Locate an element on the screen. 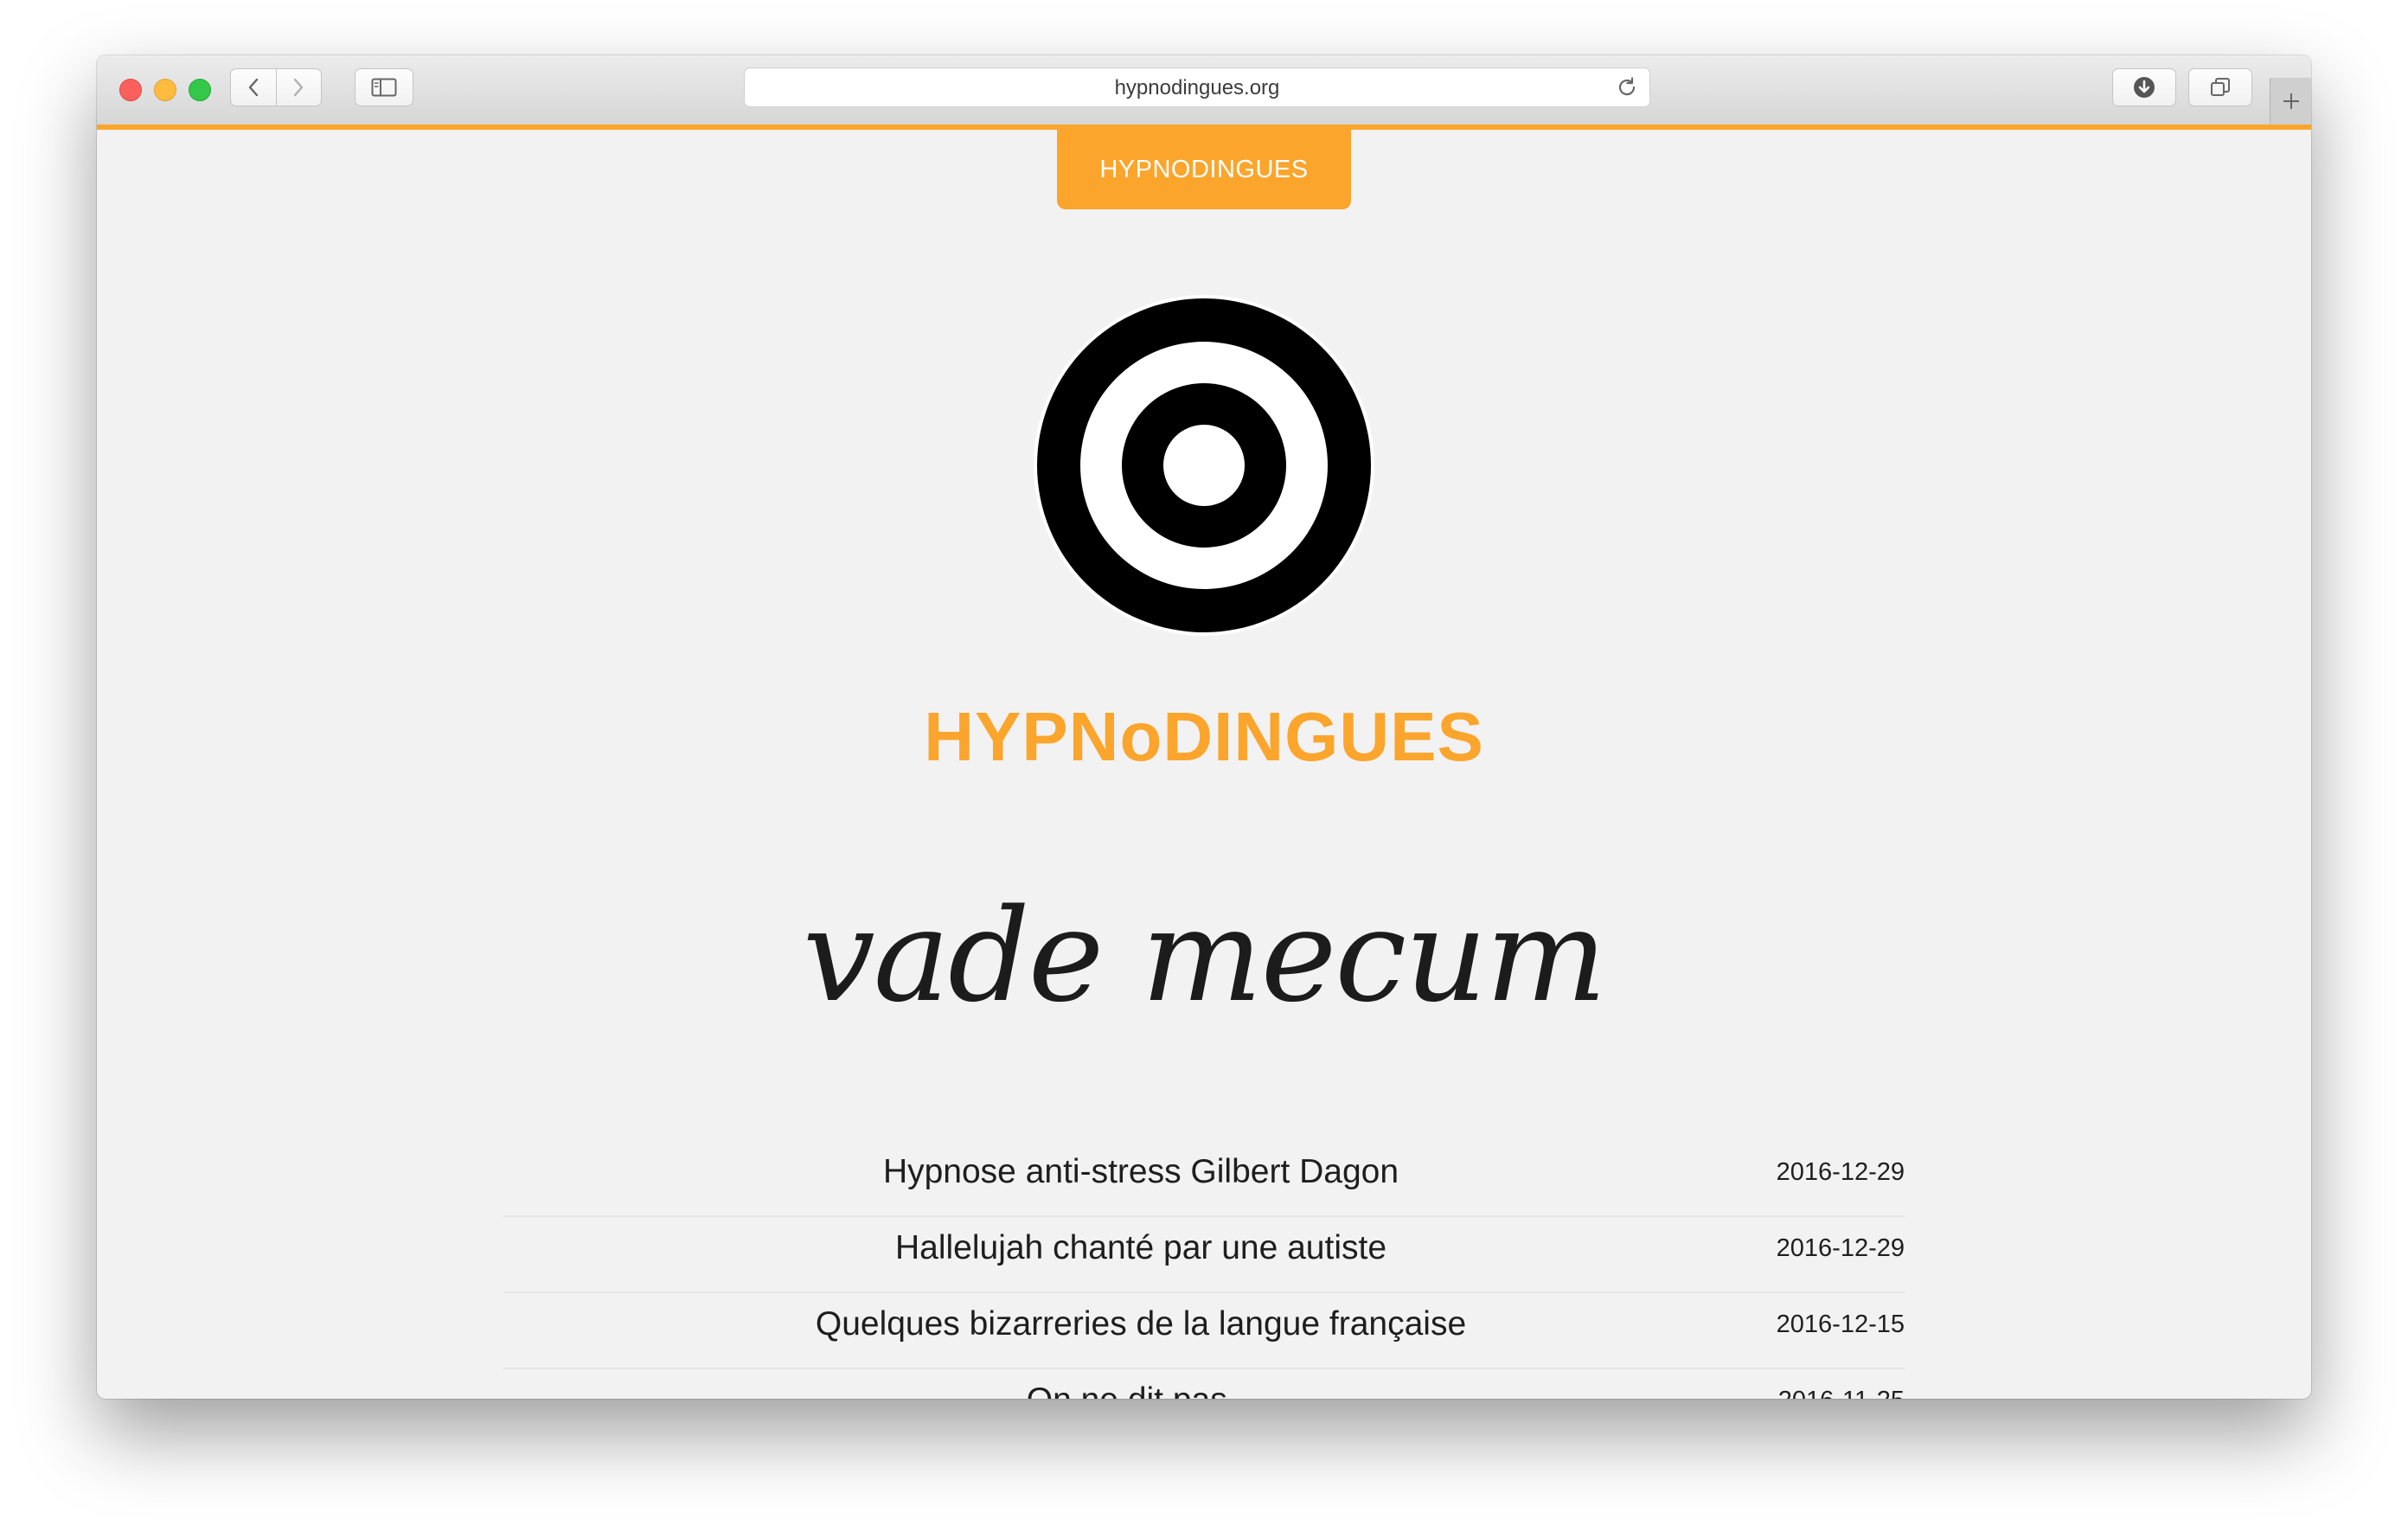  browser-toolbar: hypnodingues.org is located at coordinates (1204, 90).